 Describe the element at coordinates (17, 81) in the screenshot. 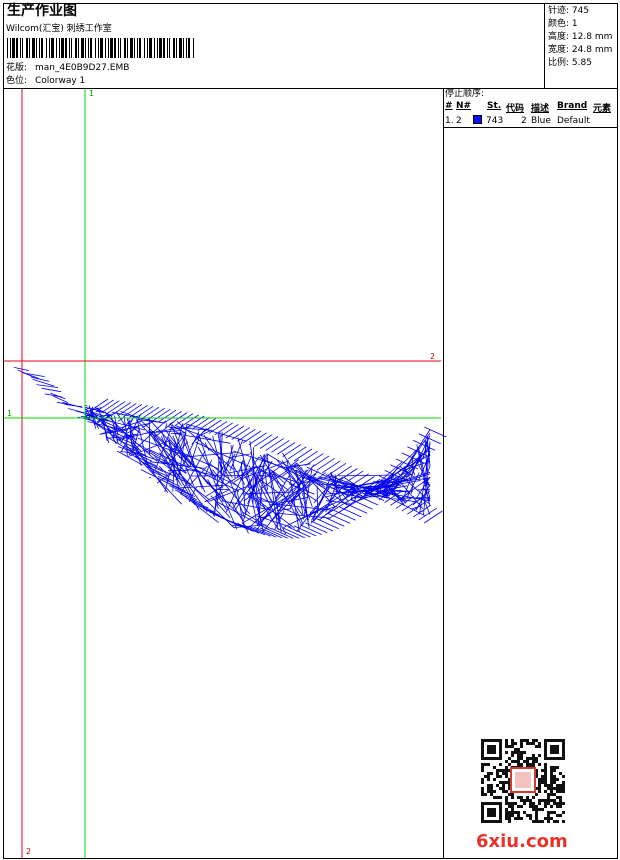

I see `colorway-label: 色位:` at that location.